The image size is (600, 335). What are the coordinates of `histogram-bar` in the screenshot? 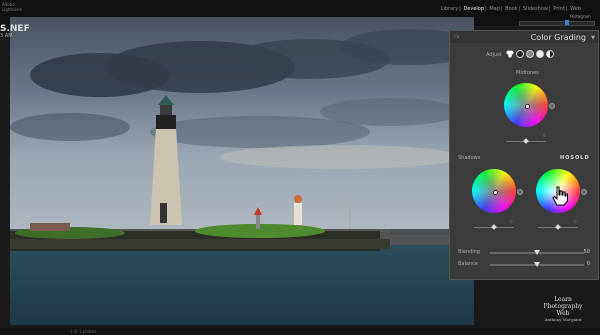 It's located at (557, 23).